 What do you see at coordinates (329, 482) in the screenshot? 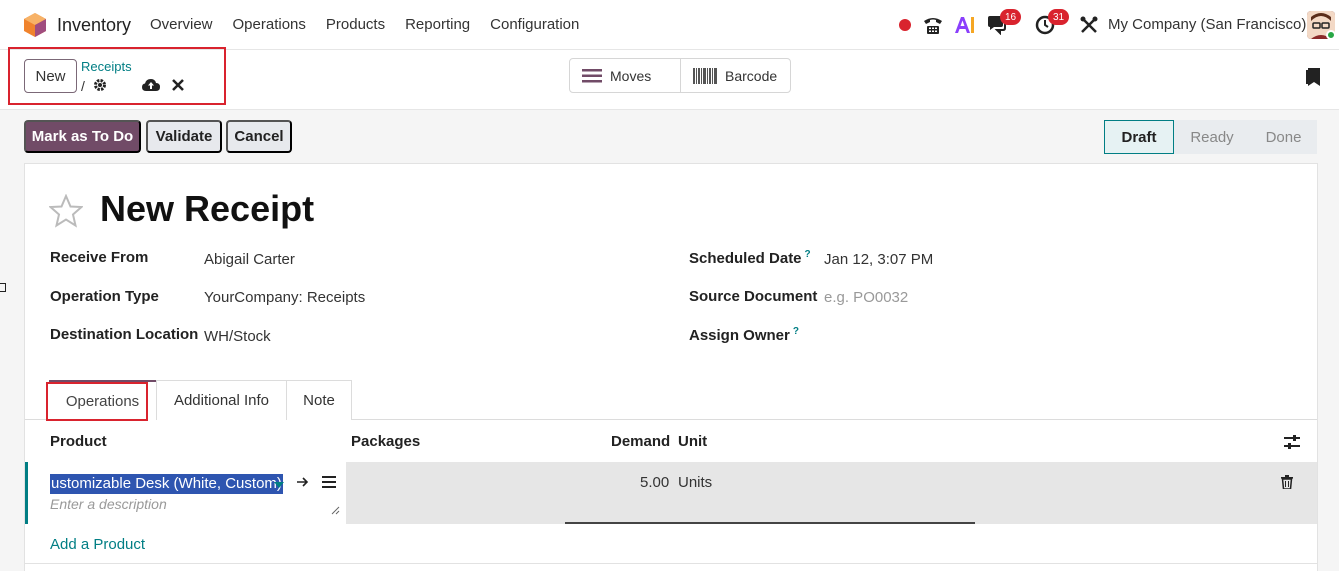
I see `details-menu-icon` at bounding box center [329, 482].